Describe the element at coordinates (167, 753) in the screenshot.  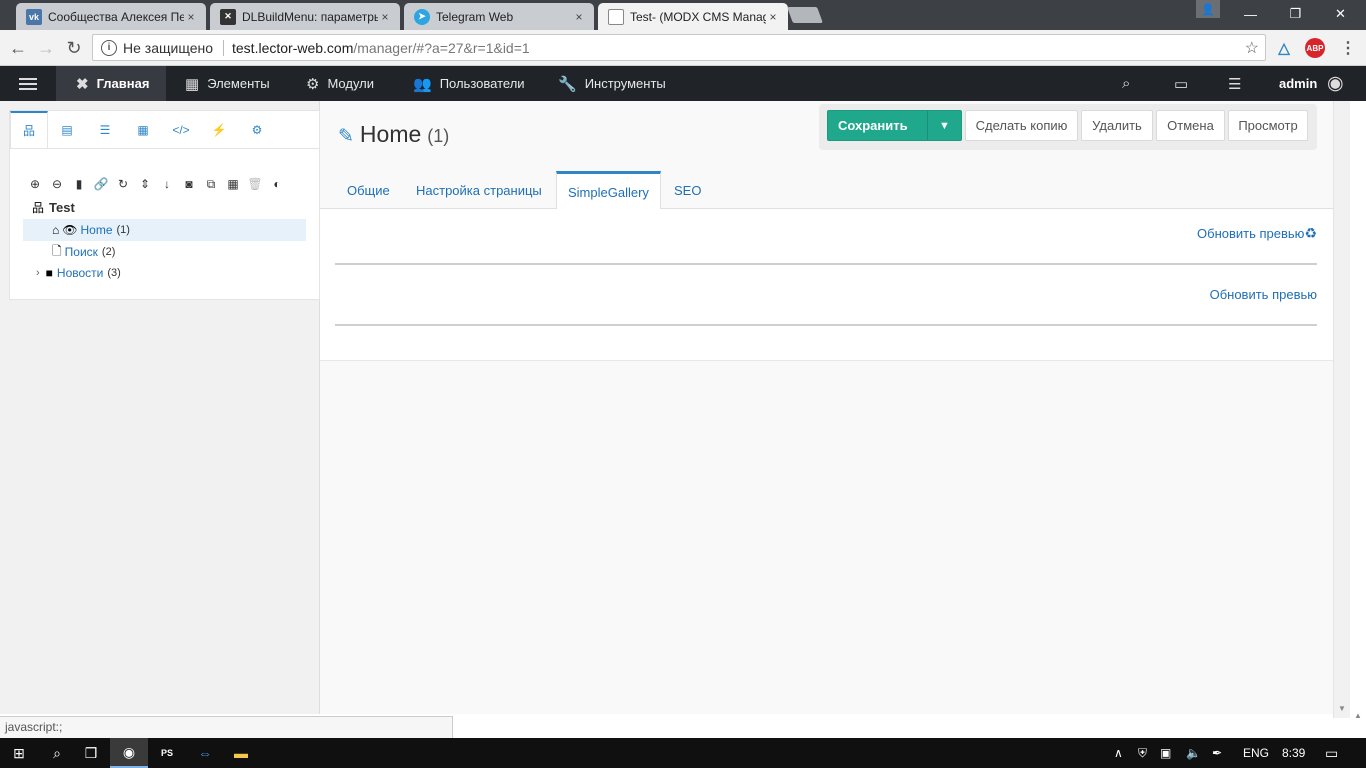
I see `phpstorm-icon: PS` at that location.